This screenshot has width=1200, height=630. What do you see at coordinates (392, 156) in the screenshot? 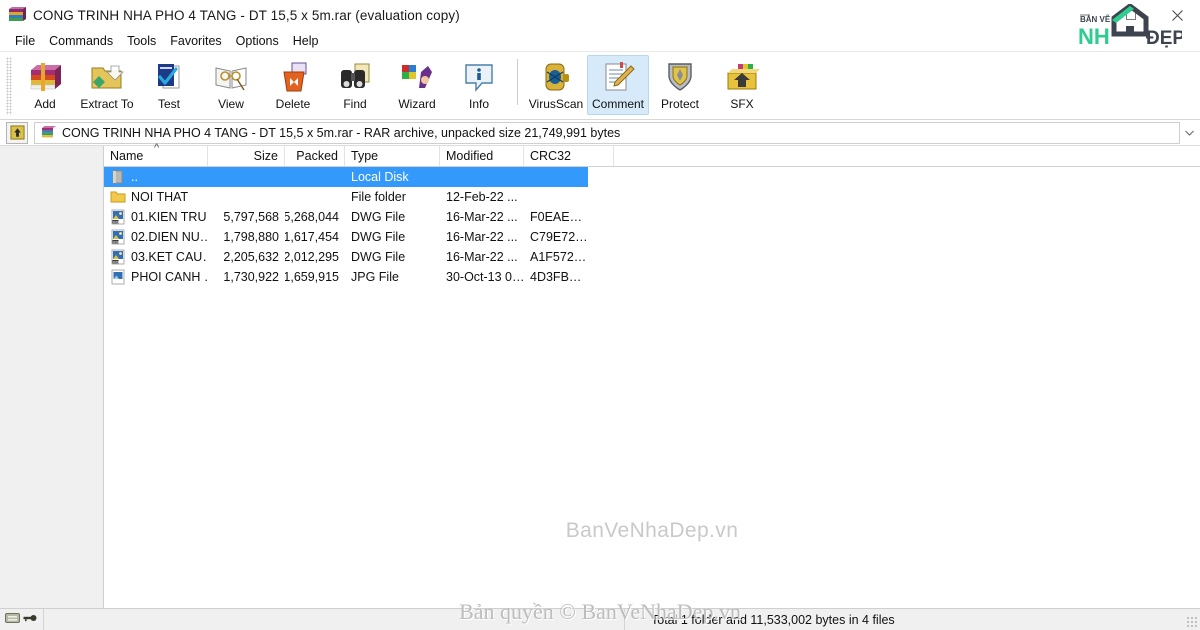
I see `column-header-type: Type` at bounding box center [392, 156].